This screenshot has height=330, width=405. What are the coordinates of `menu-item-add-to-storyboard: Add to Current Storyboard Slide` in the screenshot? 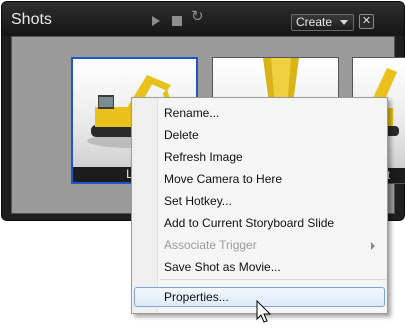 It's located at (249, 223).